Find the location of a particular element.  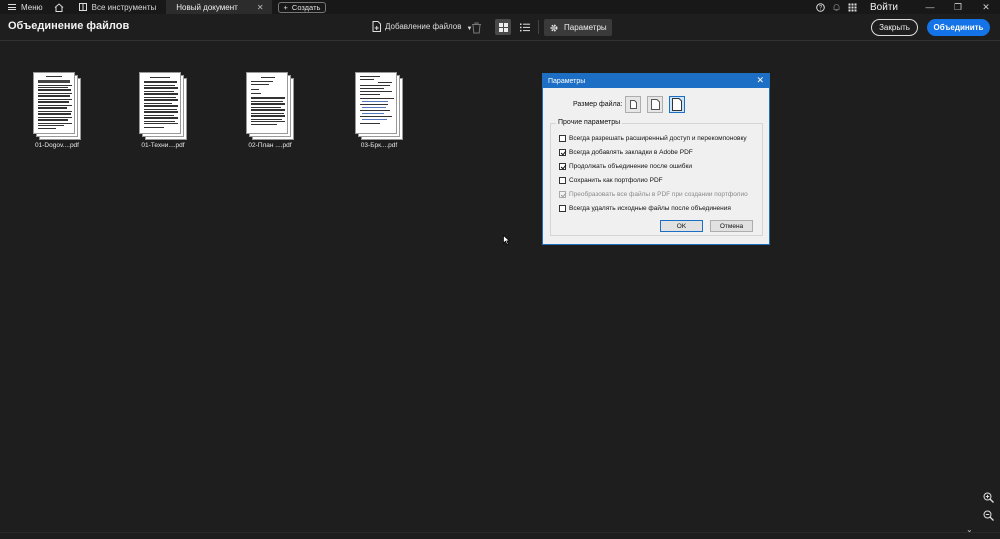

tab-new-document: Новый документ ✕ is located at coordinates (219, 7).